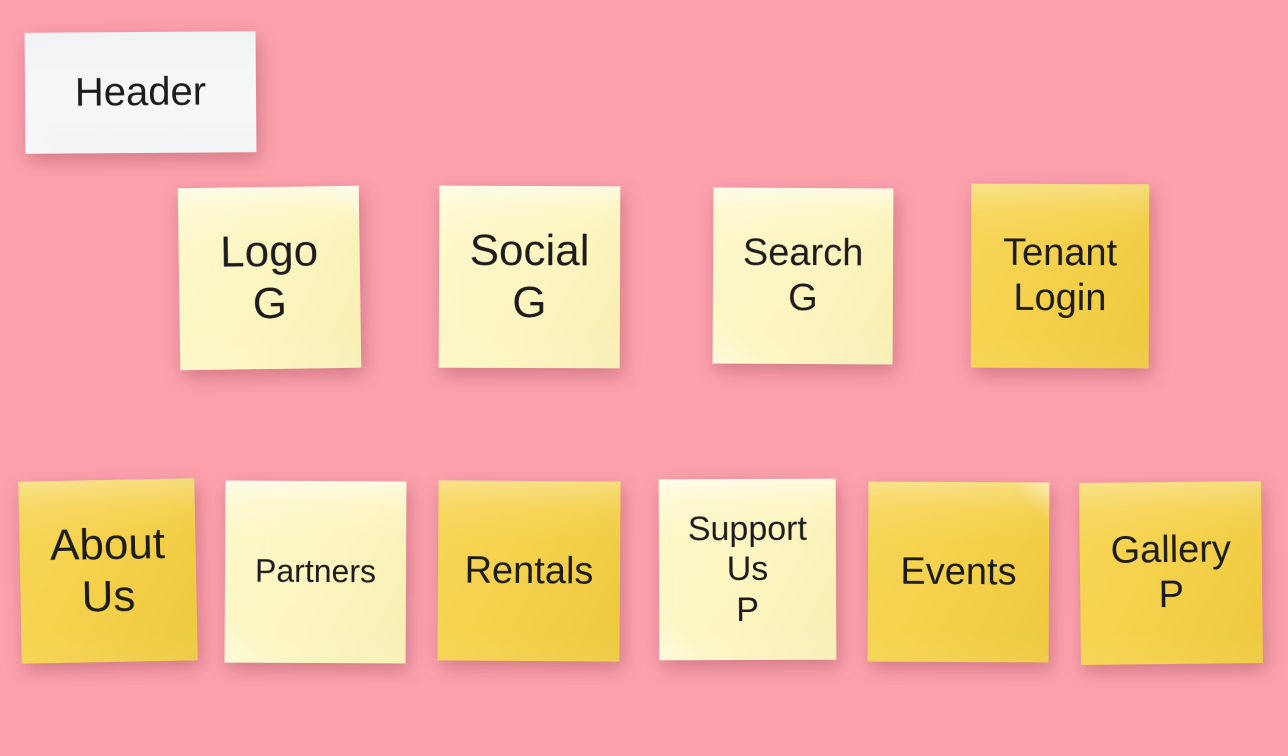 The width and height of the screenshot is (1288, 756). I want to click on sticky-note-label: Partners, so click(315, 571).